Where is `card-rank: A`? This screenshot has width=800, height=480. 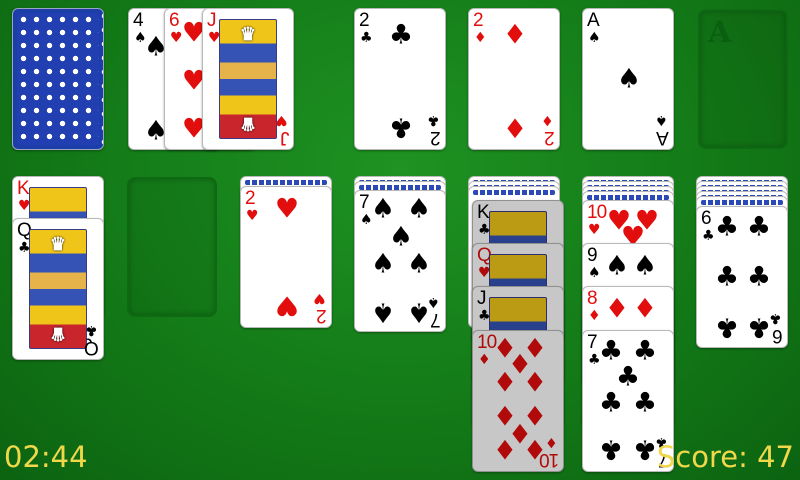
card-rank: A is located at coordinates (593, 20).